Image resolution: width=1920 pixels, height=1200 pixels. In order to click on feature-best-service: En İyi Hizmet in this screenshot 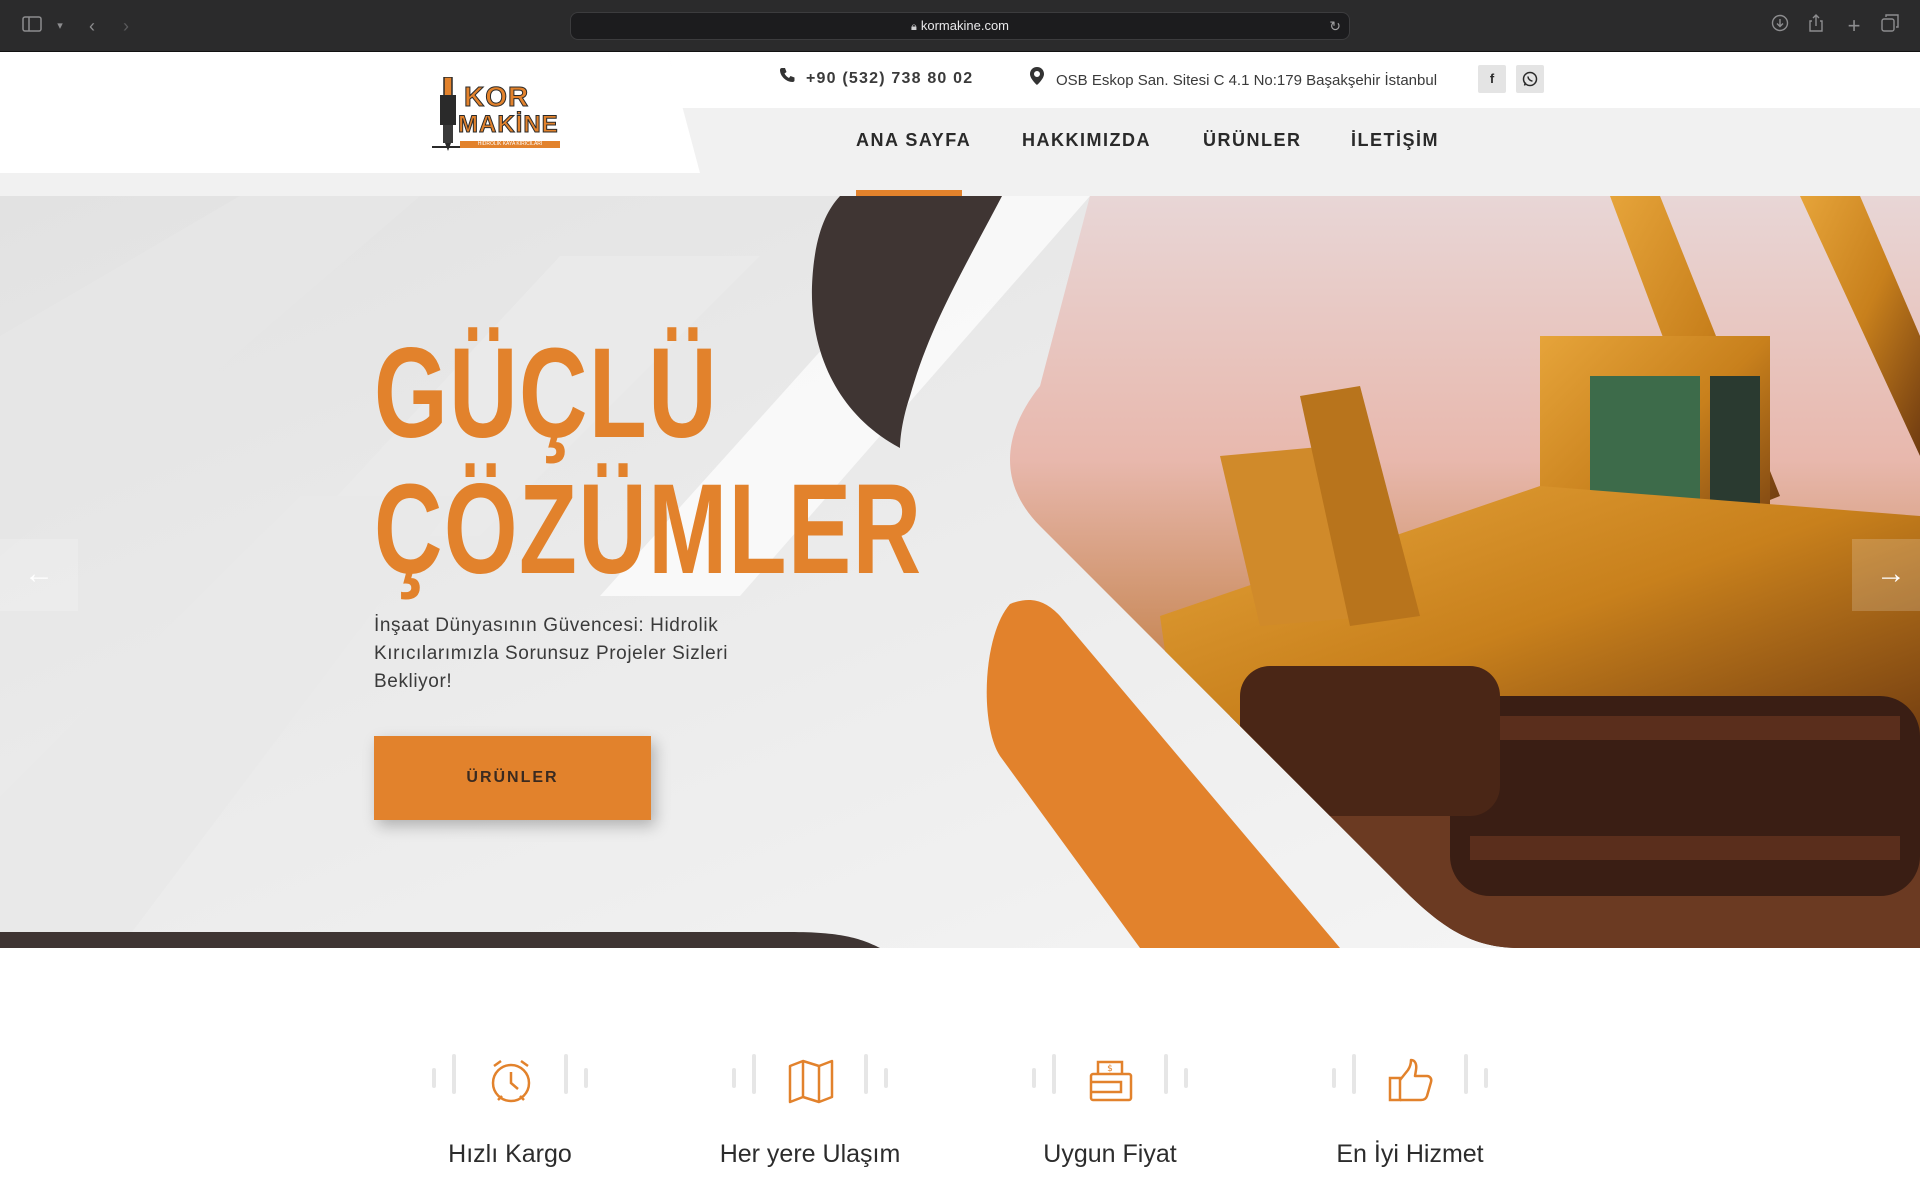, I will do `click(1410, 1115)`.